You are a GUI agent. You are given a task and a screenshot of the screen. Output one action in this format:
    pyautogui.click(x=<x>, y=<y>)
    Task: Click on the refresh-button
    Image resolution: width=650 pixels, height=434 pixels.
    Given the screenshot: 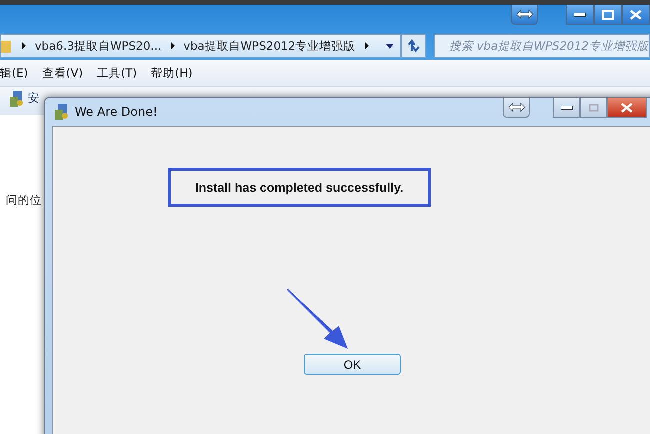 What is the action you would take?
    pyautogui.click(x=413, y=46)
    